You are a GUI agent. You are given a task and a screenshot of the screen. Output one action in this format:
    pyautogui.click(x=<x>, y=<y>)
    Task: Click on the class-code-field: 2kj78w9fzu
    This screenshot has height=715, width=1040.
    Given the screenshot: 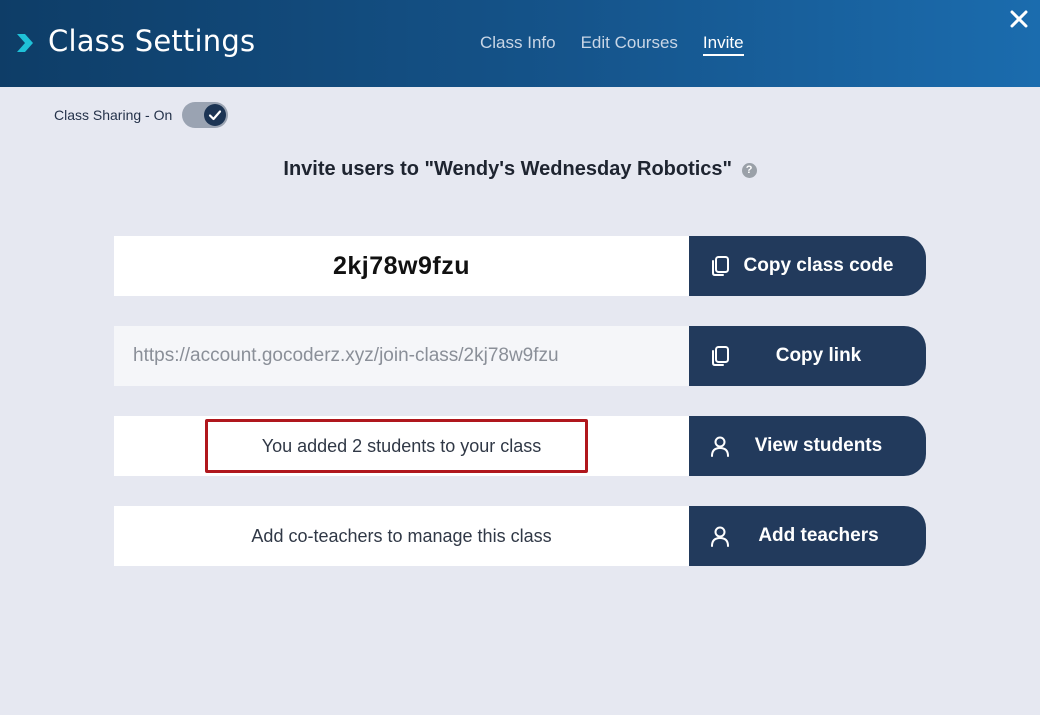 What is the action you would take?
    pyautogui.click(x=401, y=266)
    